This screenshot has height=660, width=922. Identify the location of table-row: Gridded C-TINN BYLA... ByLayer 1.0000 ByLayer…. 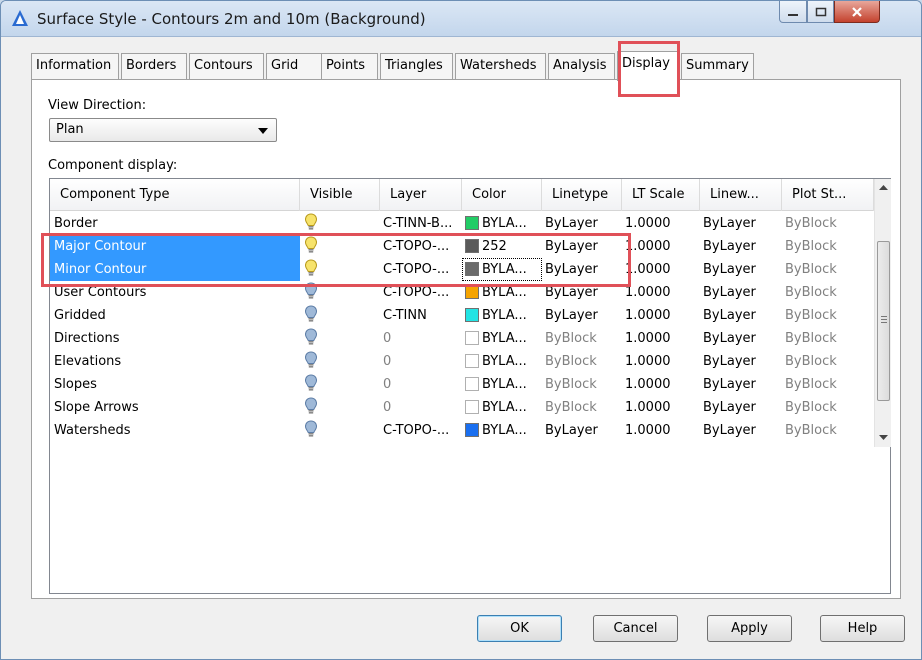
(462, 315).